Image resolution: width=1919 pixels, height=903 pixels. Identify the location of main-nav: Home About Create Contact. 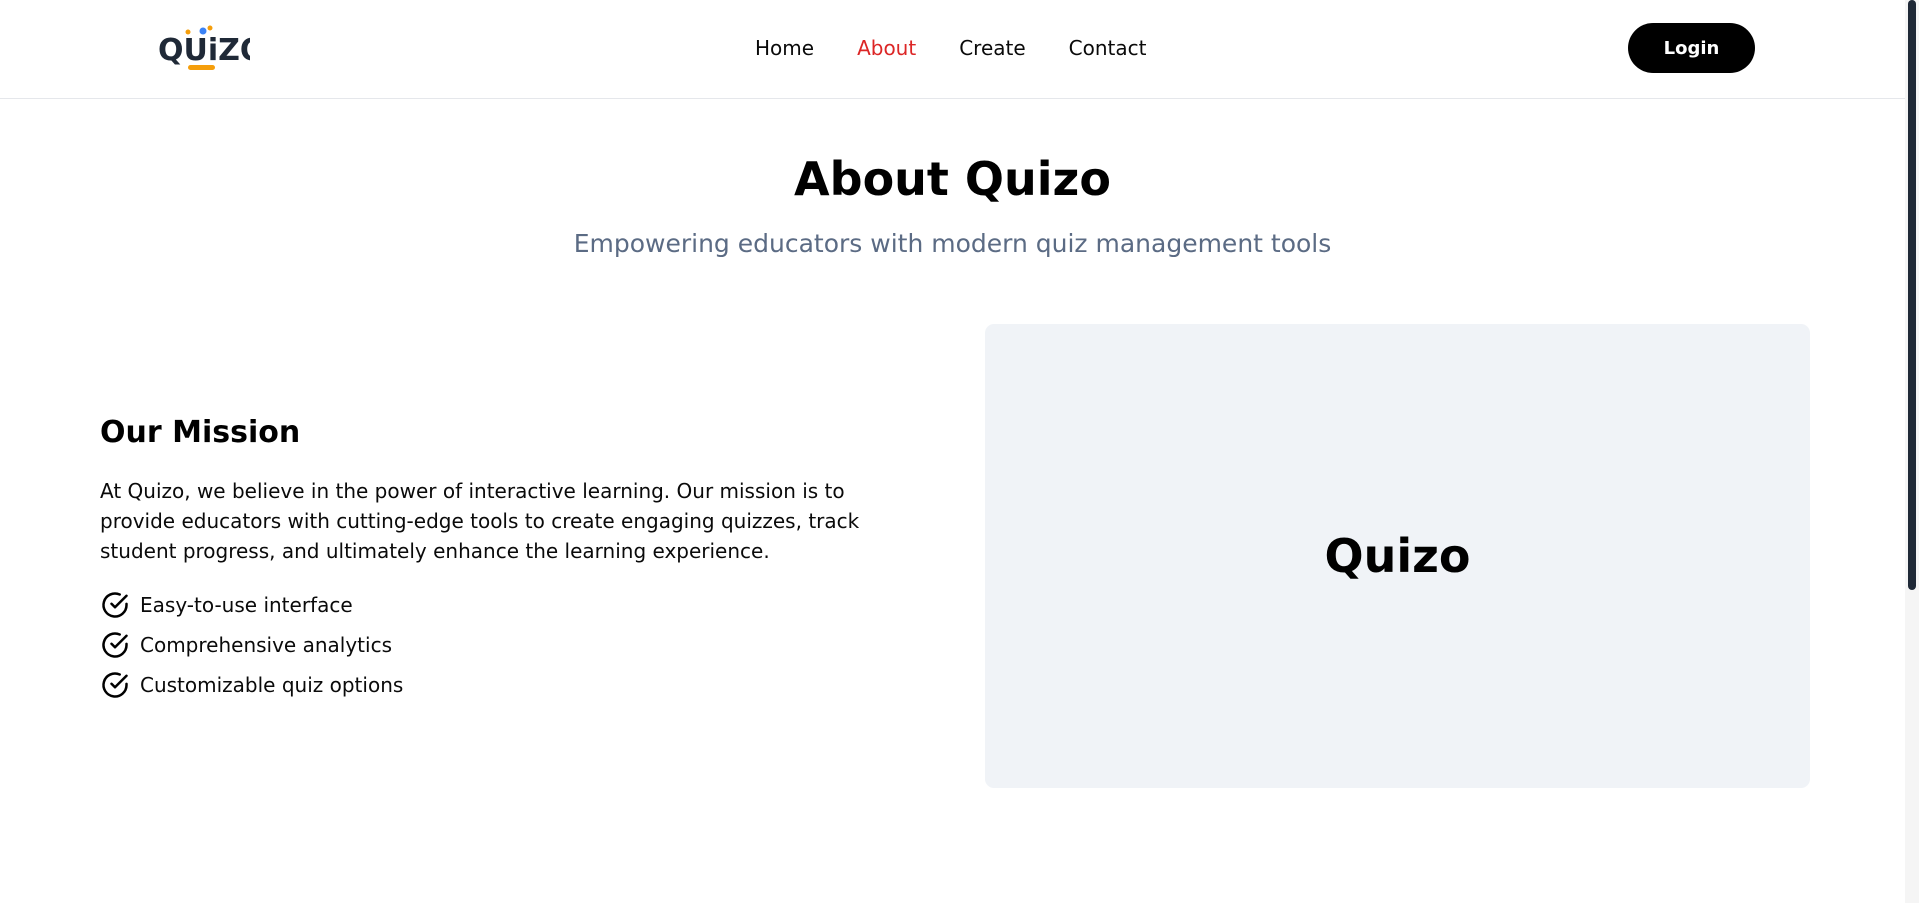
(950, 48).